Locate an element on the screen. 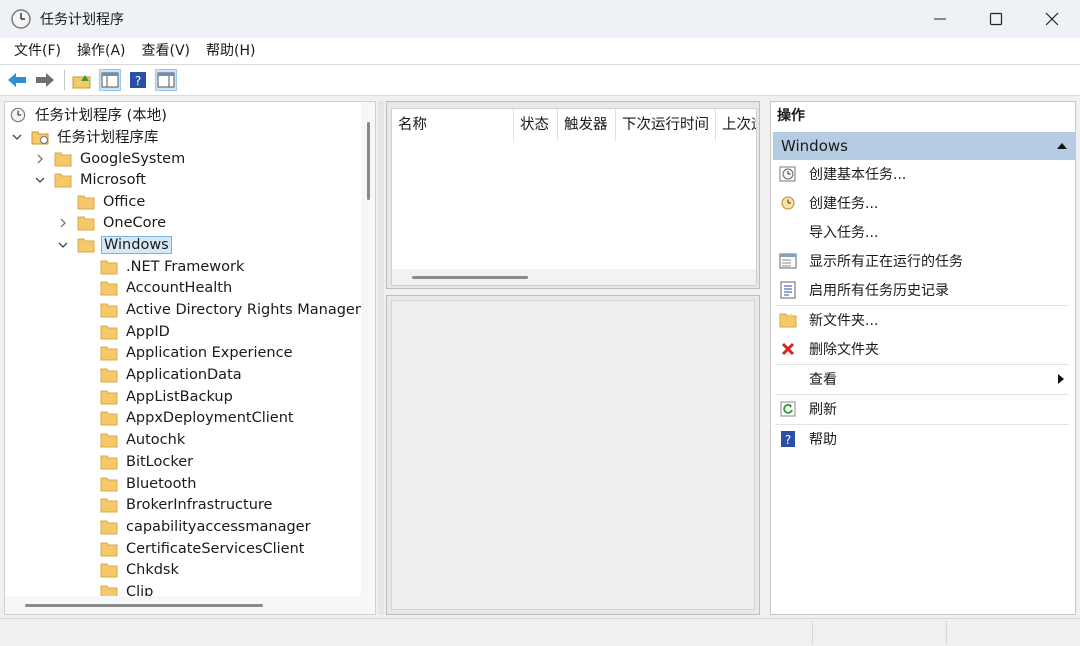 The width and height of the screenshot is (1080, 646). tree-label: Bluetooth is located at coordinates (161, 483).